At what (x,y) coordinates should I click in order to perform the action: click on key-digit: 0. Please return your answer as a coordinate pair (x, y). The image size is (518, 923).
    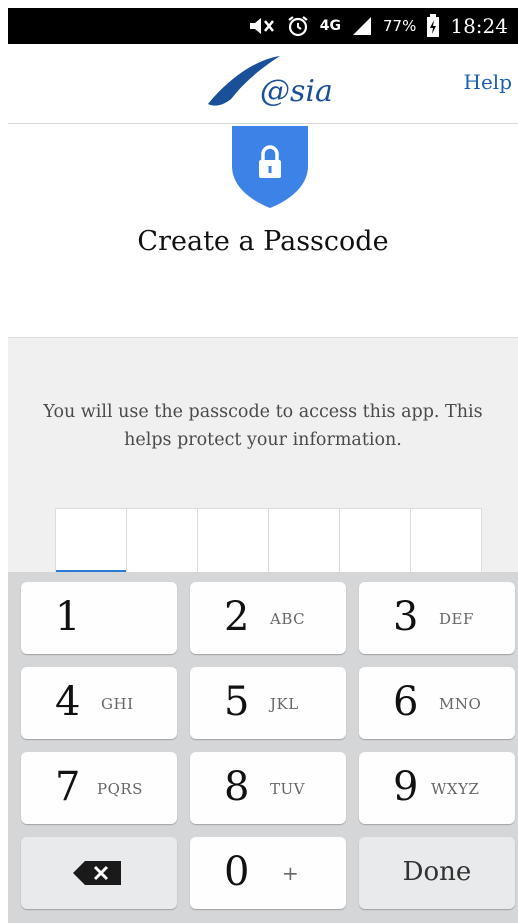
    Looking at the image, I should click on (237, 872).